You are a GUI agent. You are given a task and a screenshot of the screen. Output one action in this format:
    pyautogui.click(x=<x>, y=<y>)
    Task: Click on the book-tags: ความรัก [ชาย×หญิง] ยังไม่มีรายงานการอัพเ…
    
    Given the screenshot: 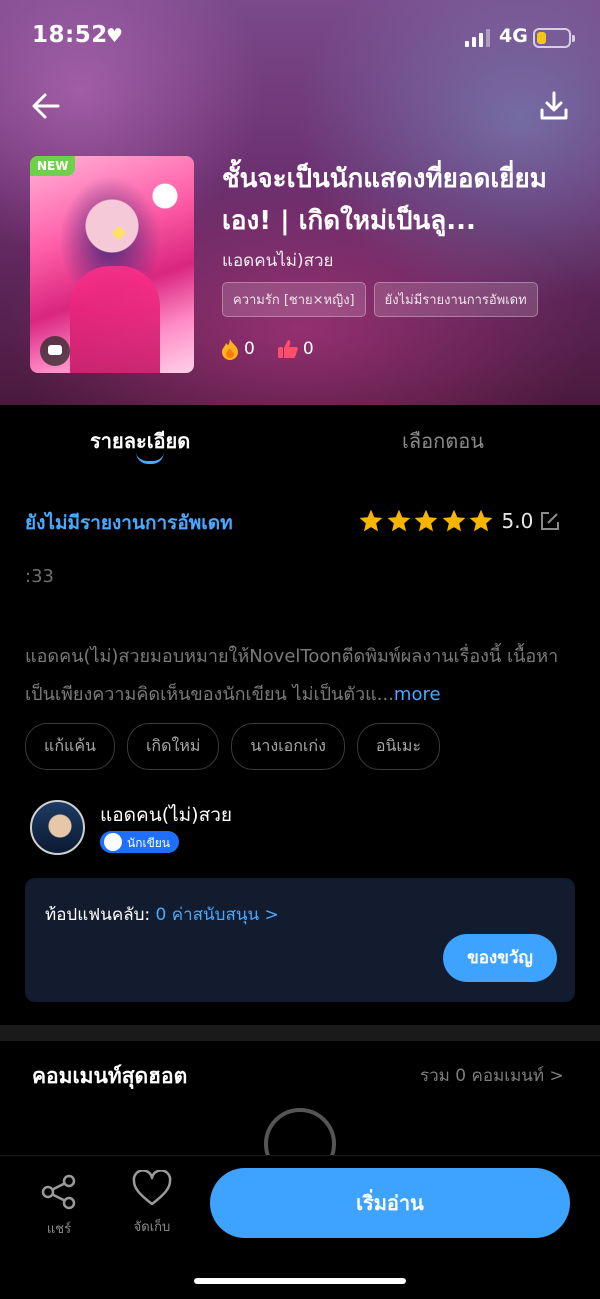 What is the action you would take?
    pyautogui.click(x=380, y=299)
    